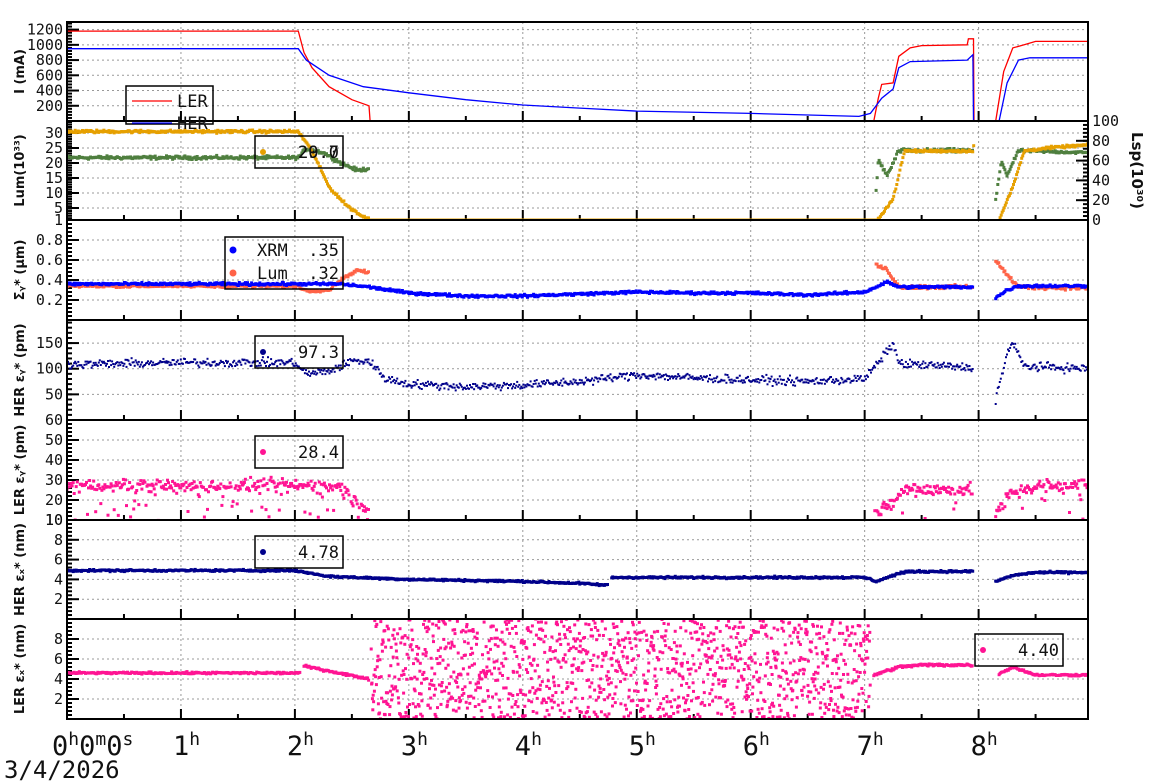  Describe the element at coordinates (49, 240) in the screenshot. I see `y-tick-label: 0.8` at that location.